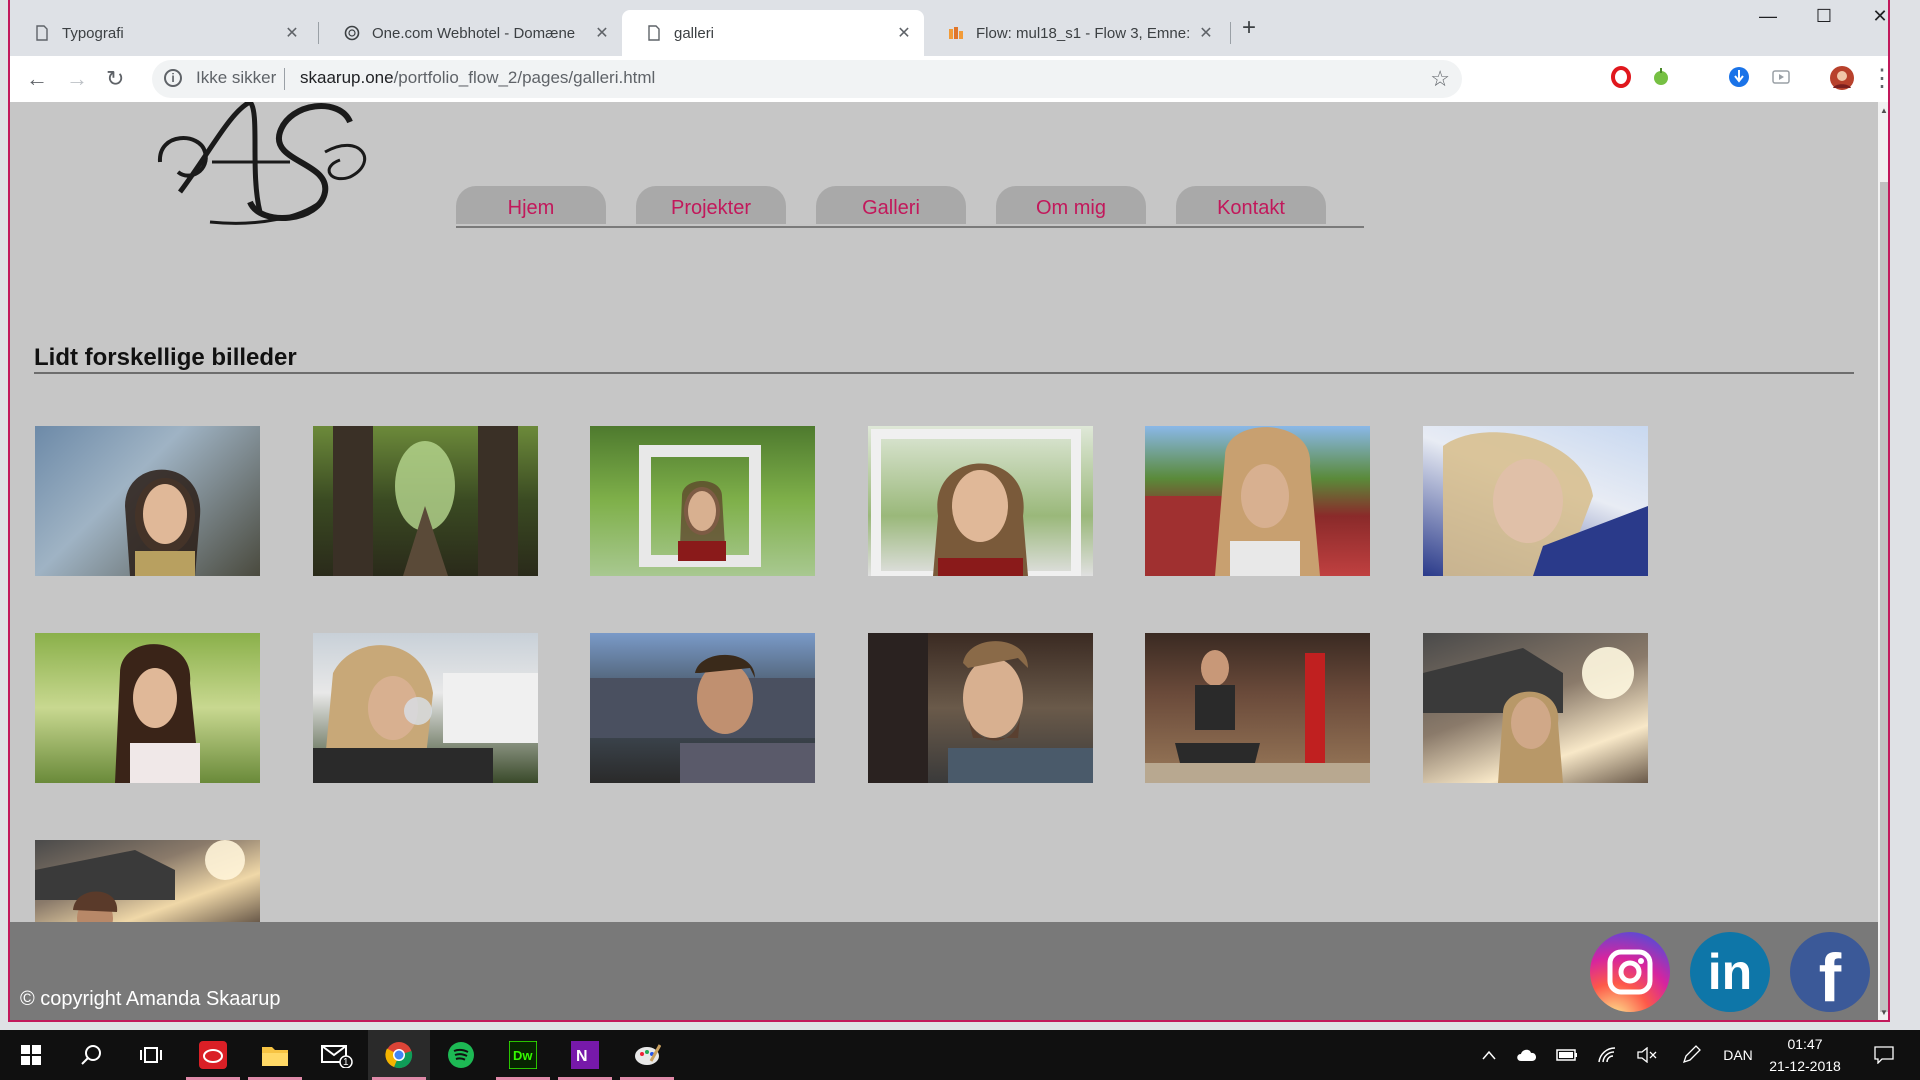 Image resolution: width=1920 pixels, height=1080 pixels. What do you see at coordinates (1251, 205) in the screenshot?
I see `nav-kontakt: Kontakt` at bounding box center [1251, 205].